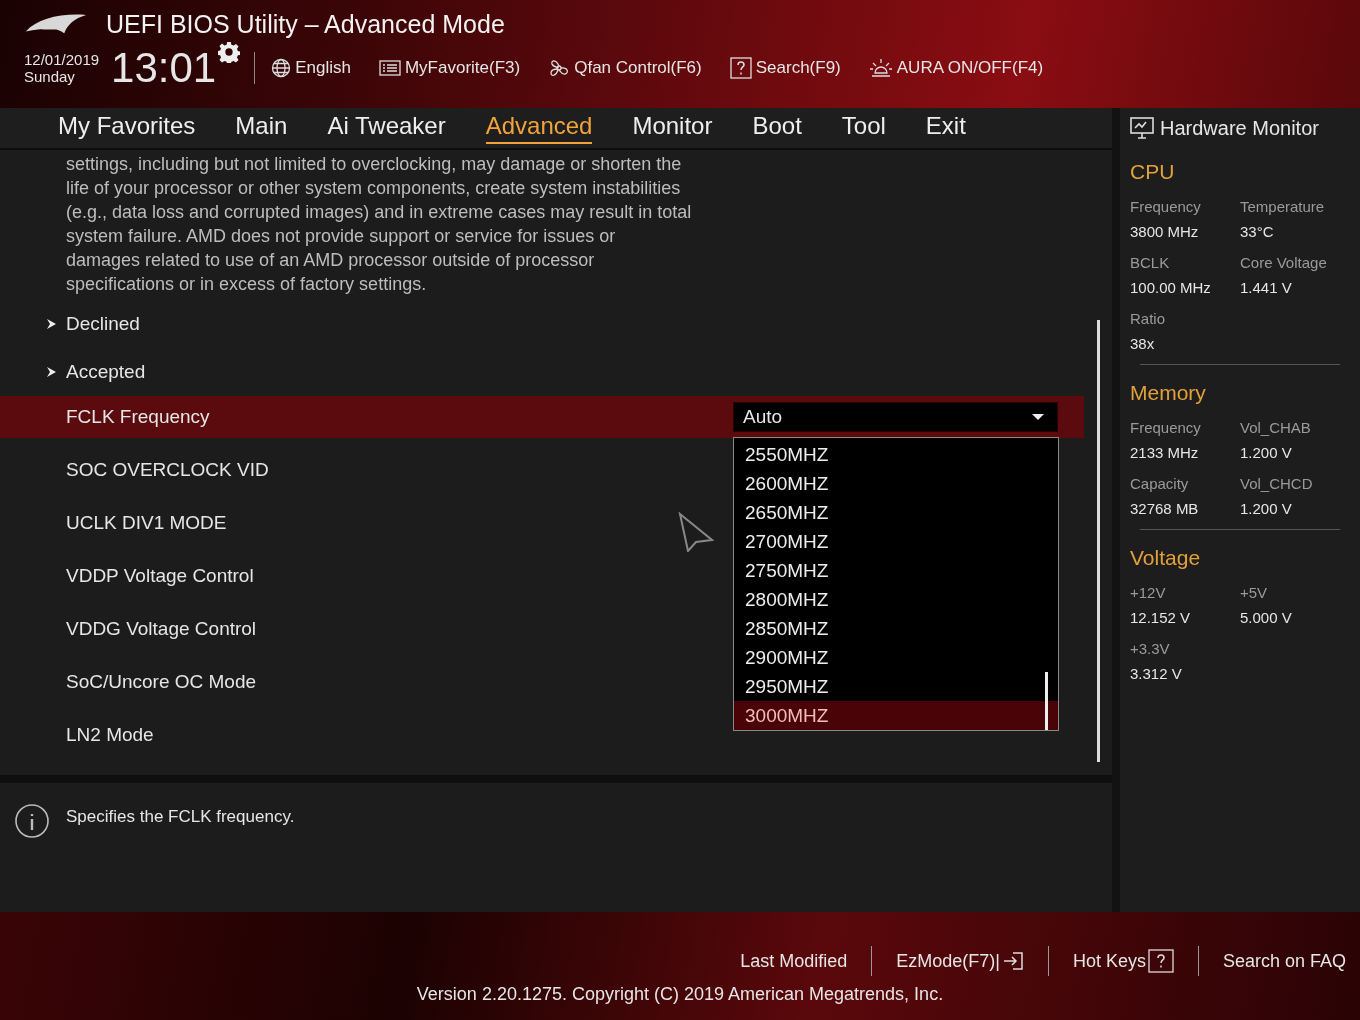  I want to click on menu-tab: Advanced, so click(539, 127).